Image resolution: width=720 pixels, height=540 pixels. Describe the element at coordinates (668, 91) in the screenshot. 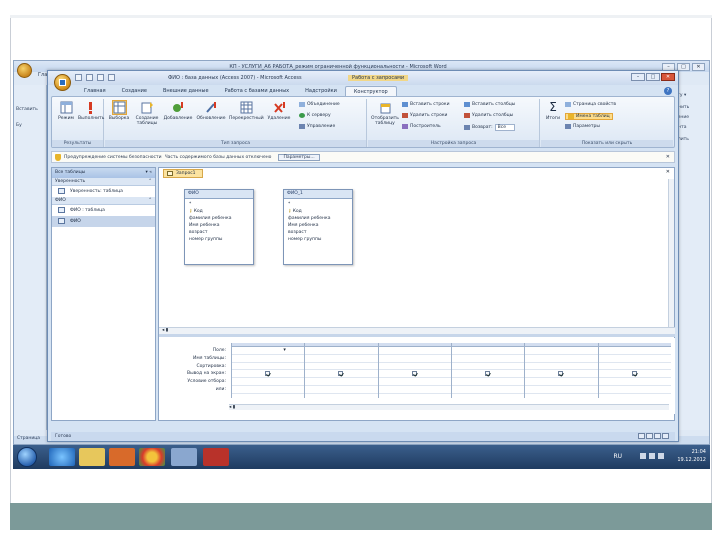

I see `help-icon: ?` at that location.